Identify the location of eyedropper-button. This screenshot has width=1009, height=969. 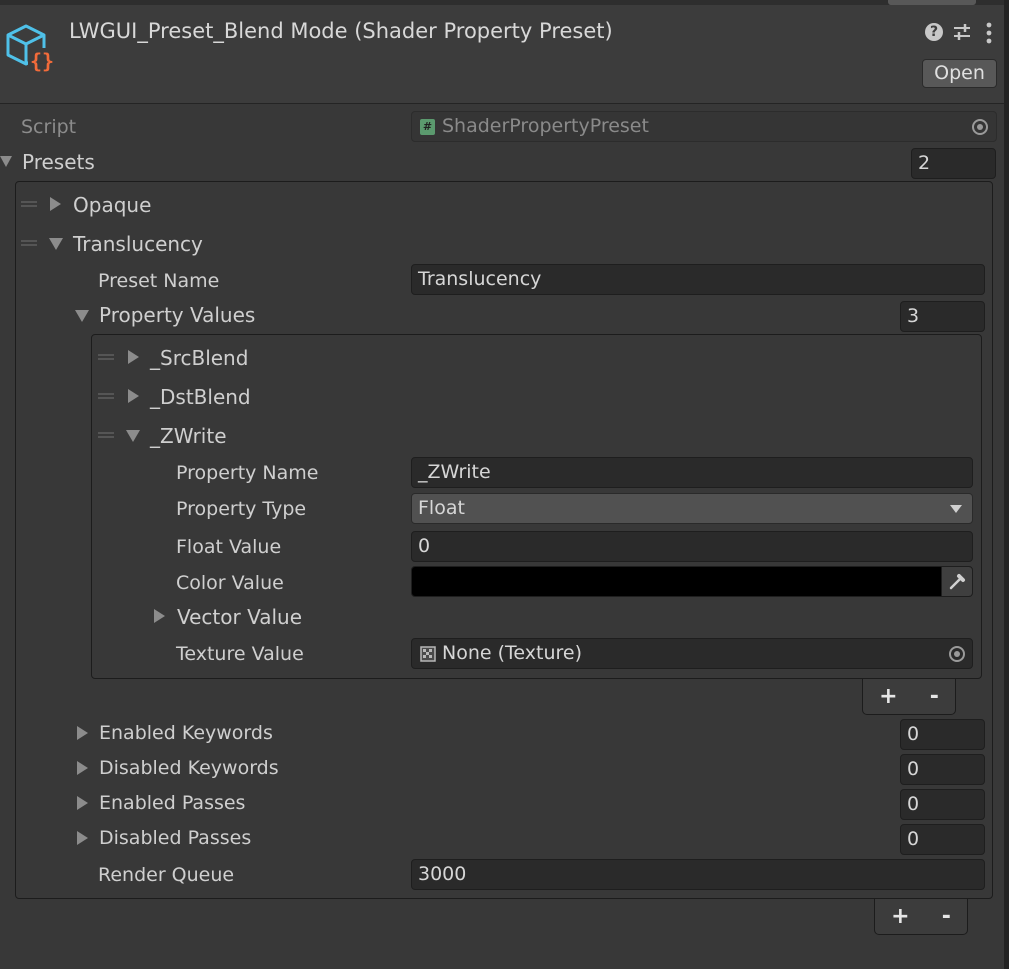
(956, 581).